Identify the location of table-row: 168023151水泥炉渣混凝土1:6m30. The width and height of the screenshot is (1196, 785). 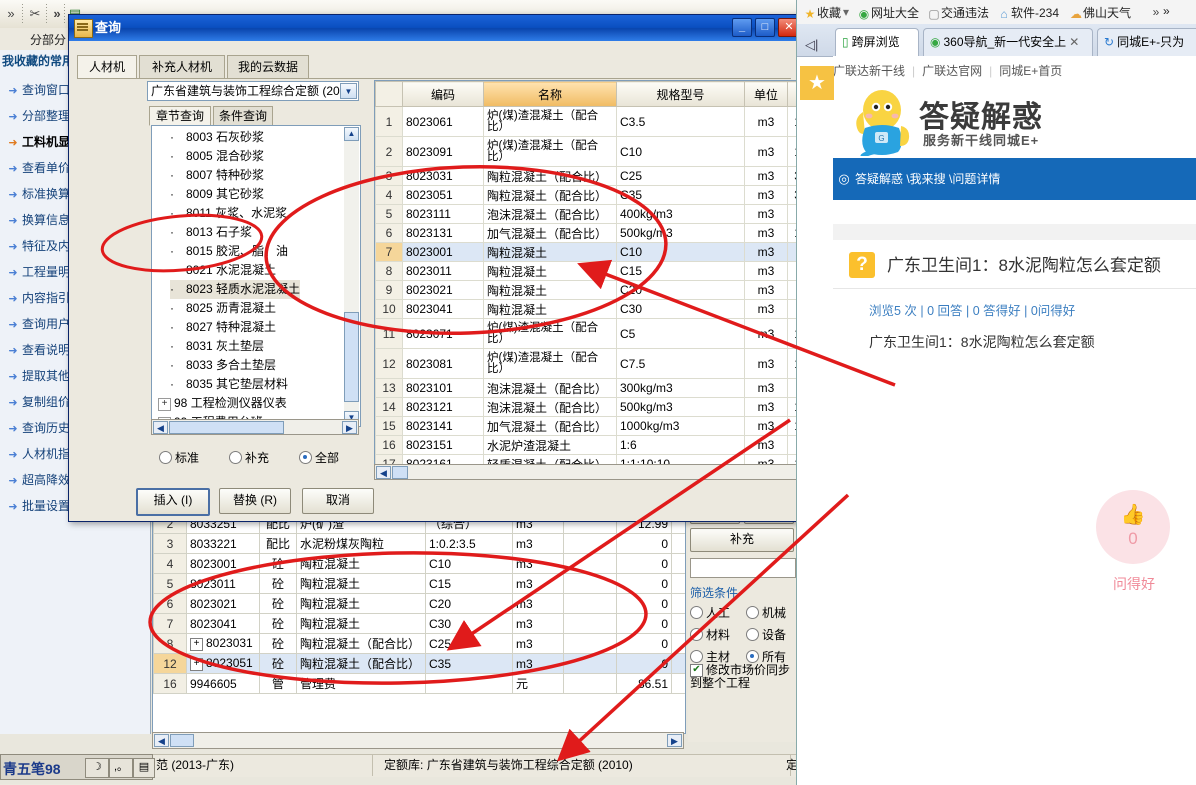
(604, 445).